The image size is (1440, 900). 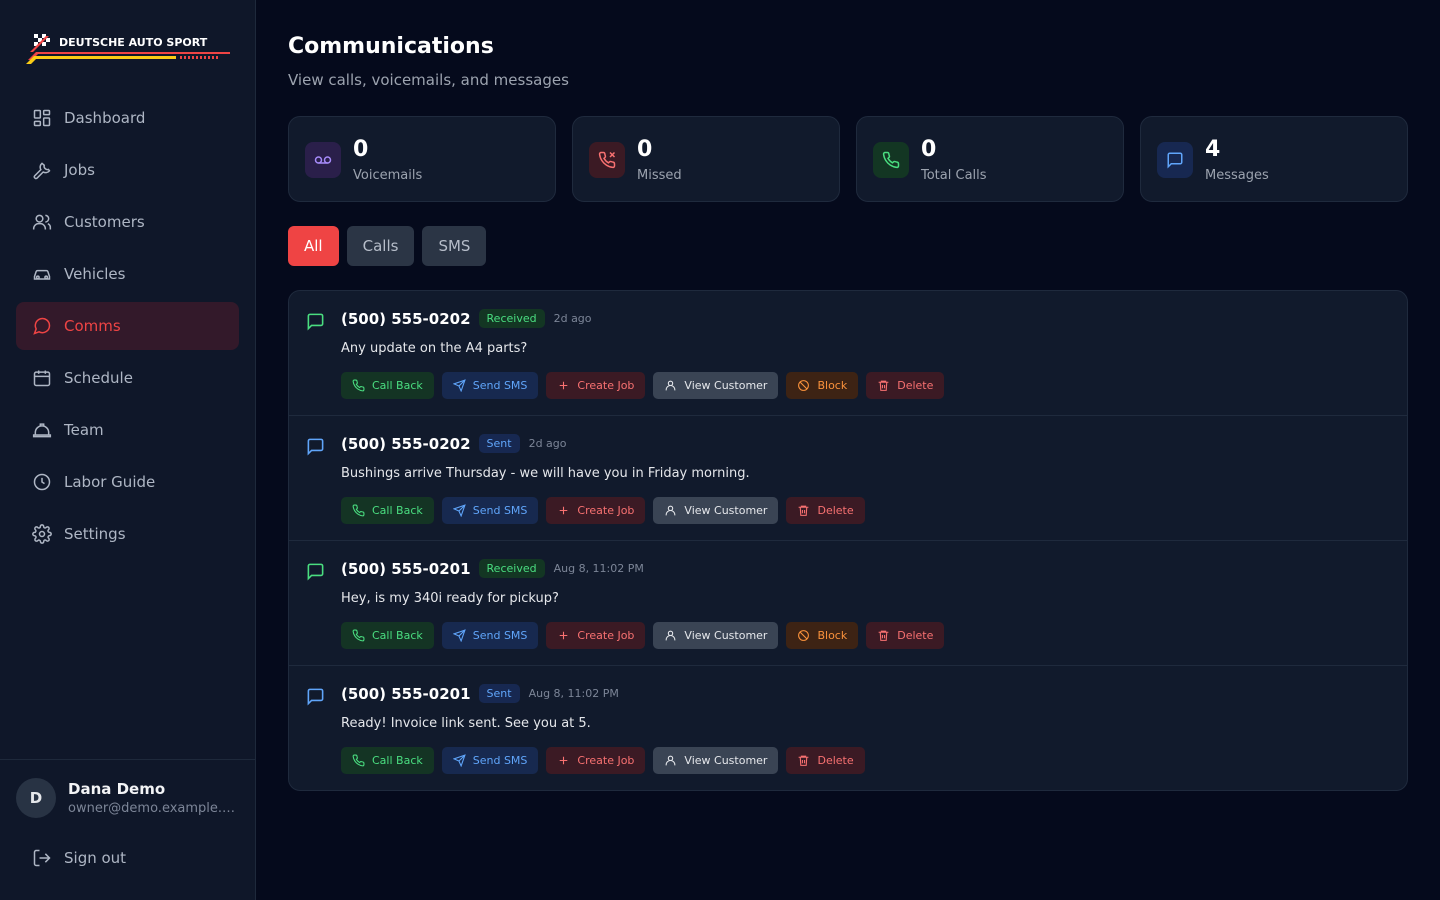 I want to click on send-icon, so click(x=459, y=760).